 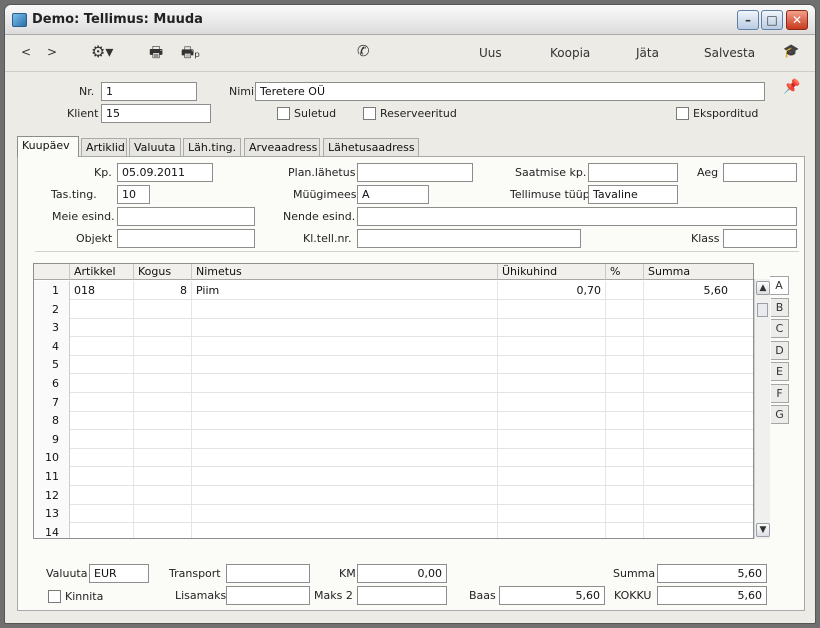 What do you see at coordinates (393, 194) in the screenshot?
I see `myygimees-field: A` at bounding box center [393, 194].